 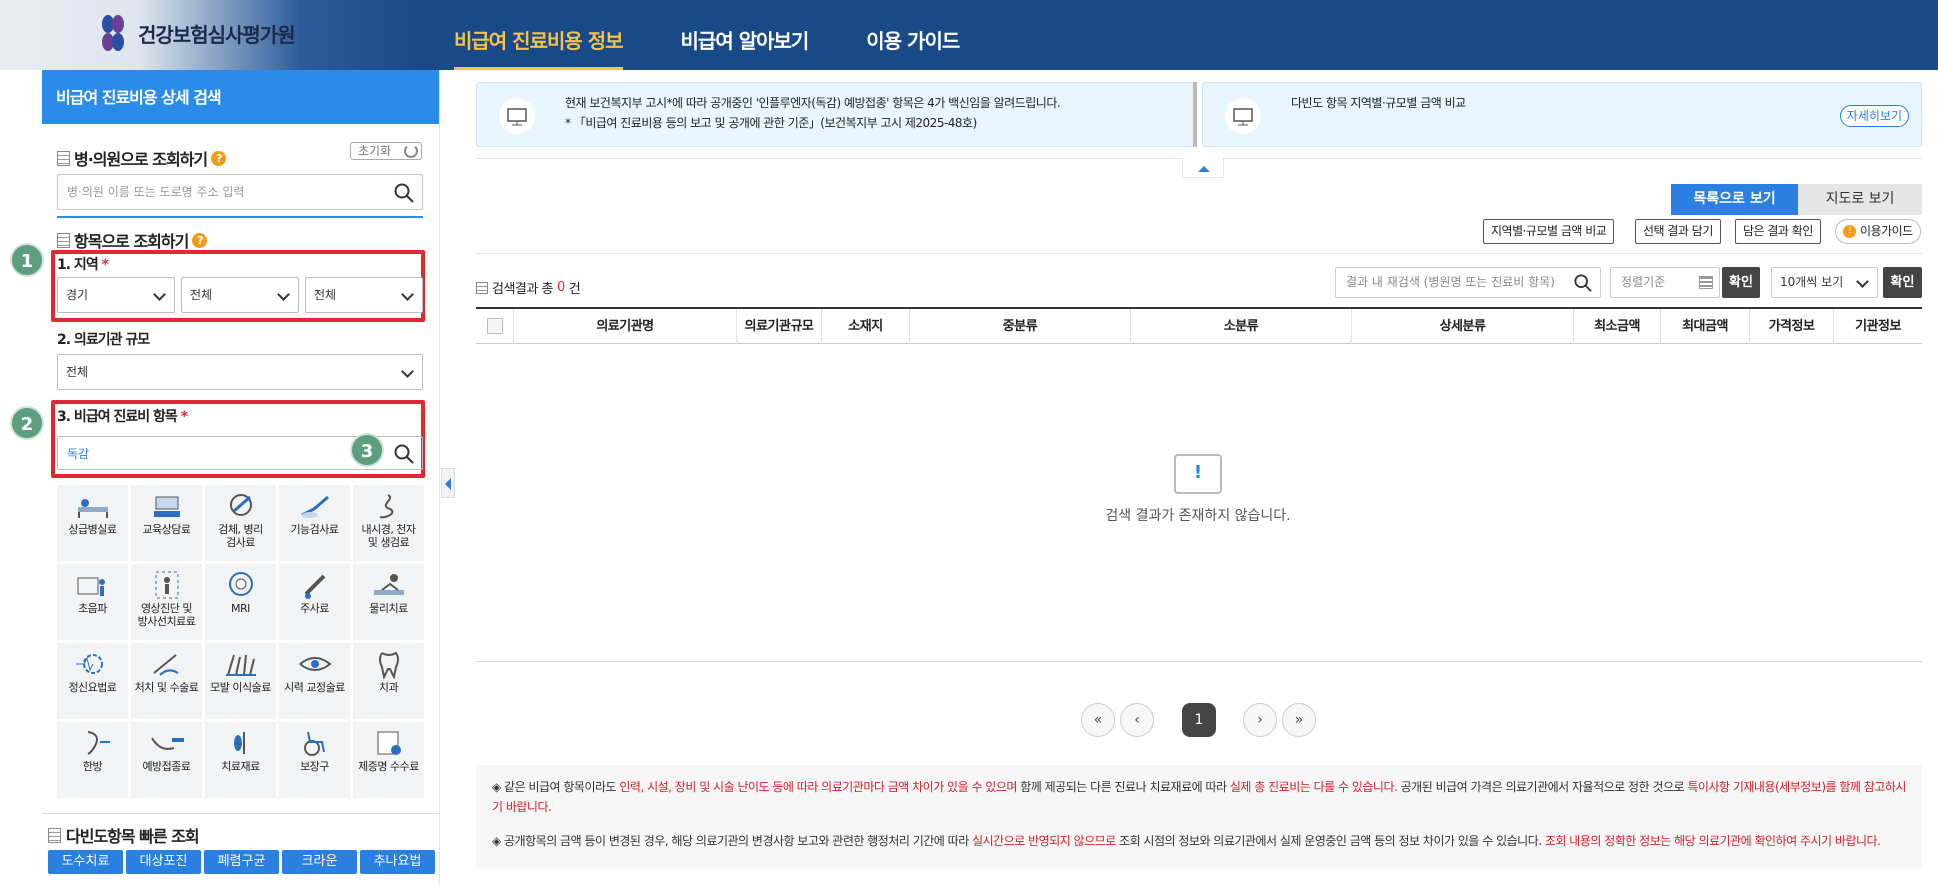 I want to click on counseling-icon, so click(x=166, y=506).